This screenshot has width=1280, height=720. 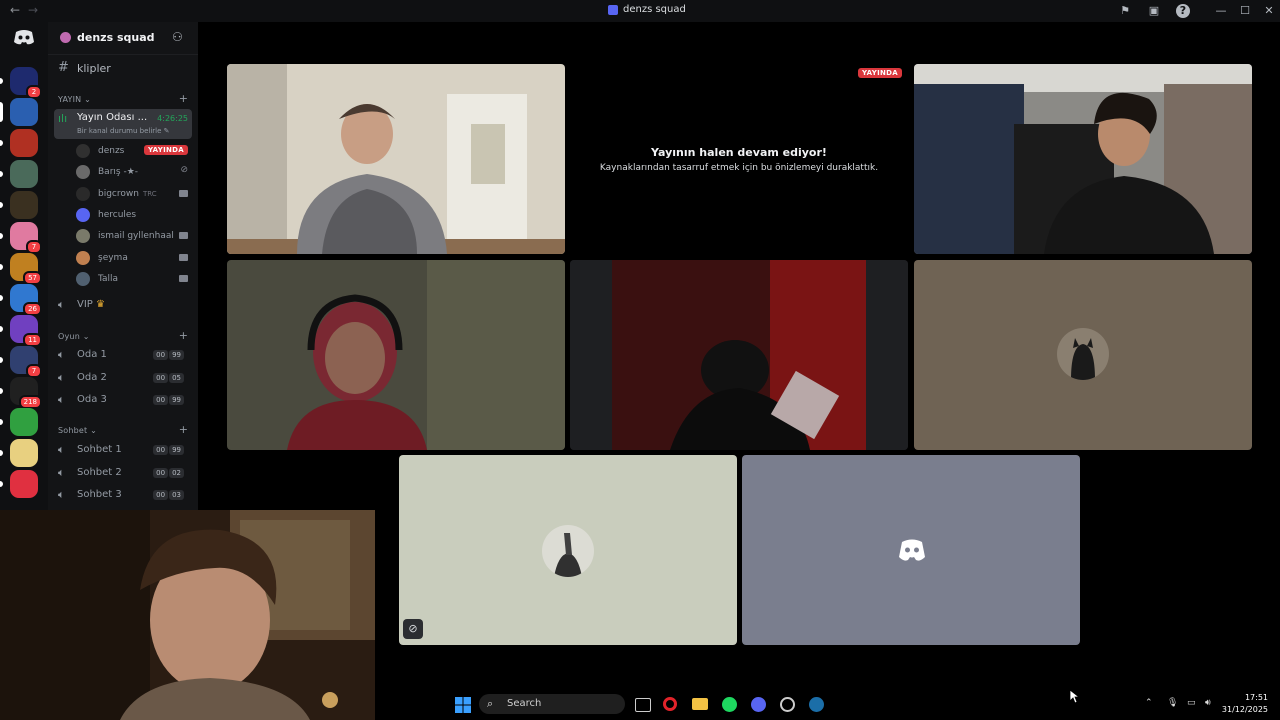 I want to click on voice-channel: 🔈︎ Oda 3 00 99, so click(x=123, y=400).